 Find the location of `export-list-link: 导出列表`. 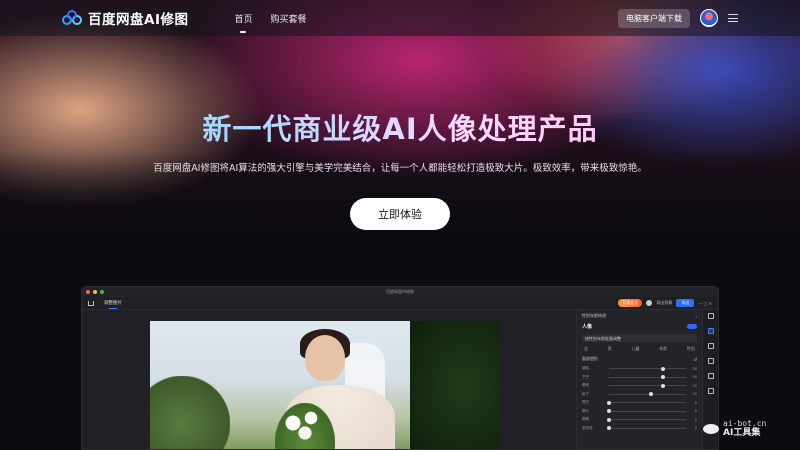

export-list-link: 导出列表 is located at coordinates (664, 302).